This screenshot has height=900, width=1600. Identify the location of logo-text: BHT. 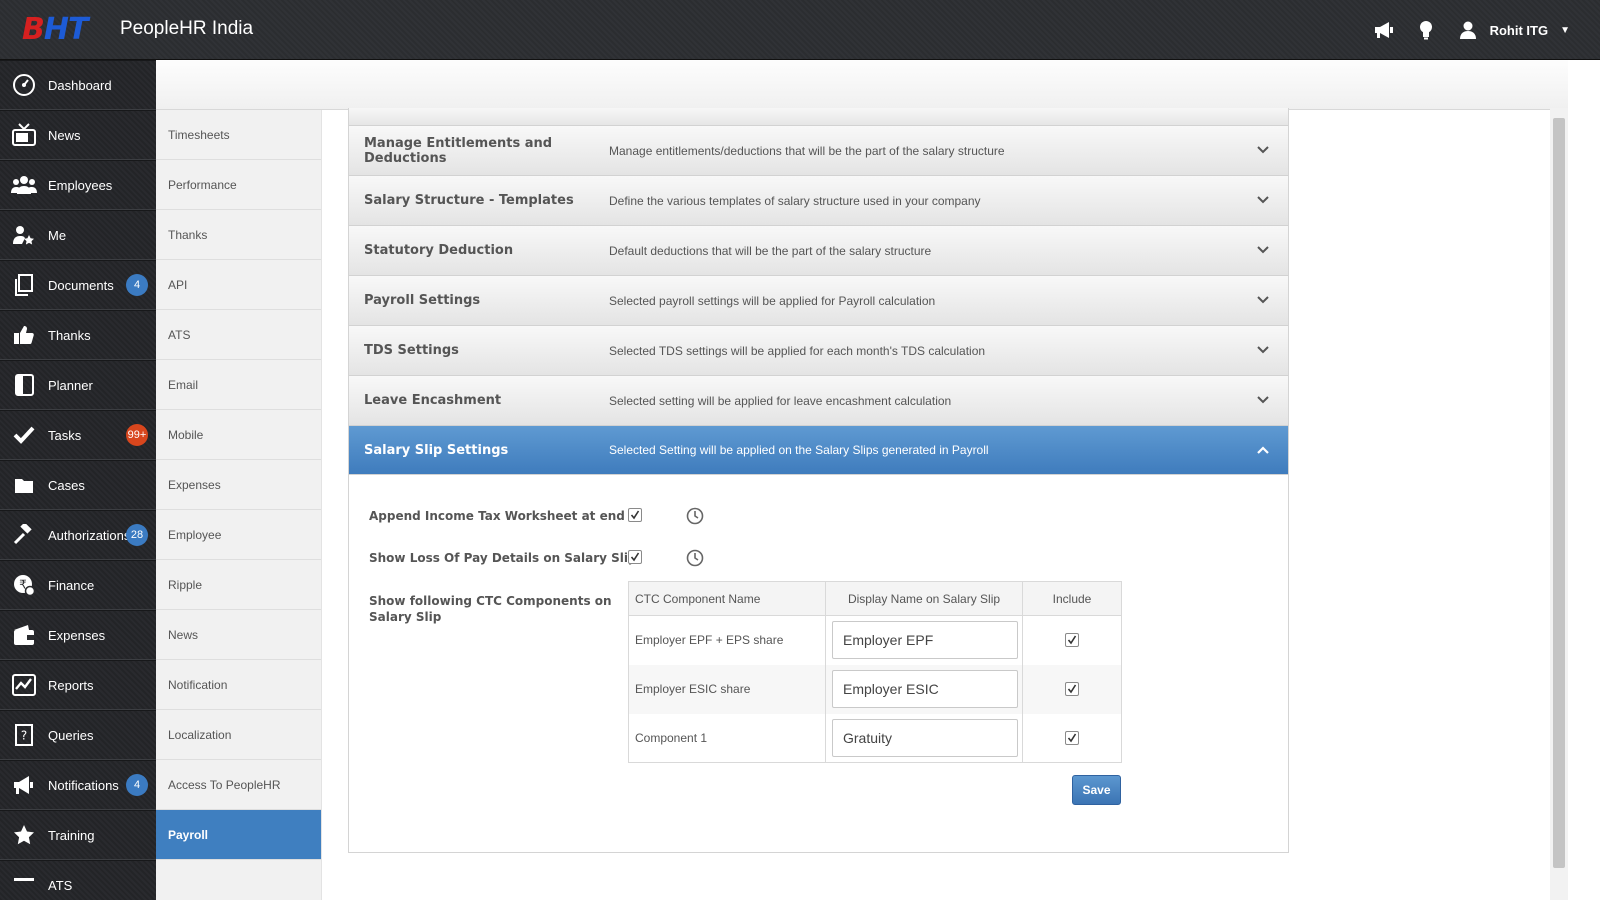
(55, 29).